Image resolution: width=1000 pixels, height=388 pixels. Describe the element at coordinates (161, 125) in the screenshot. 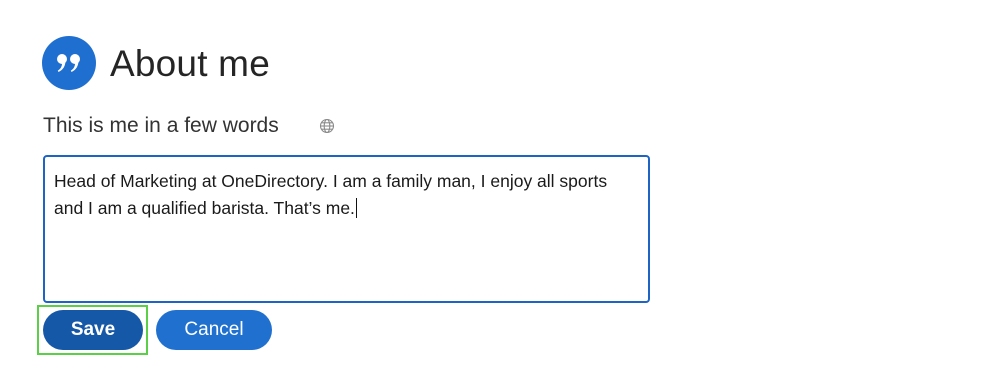

I see `about-field-label: This is me in a few words` at that location.